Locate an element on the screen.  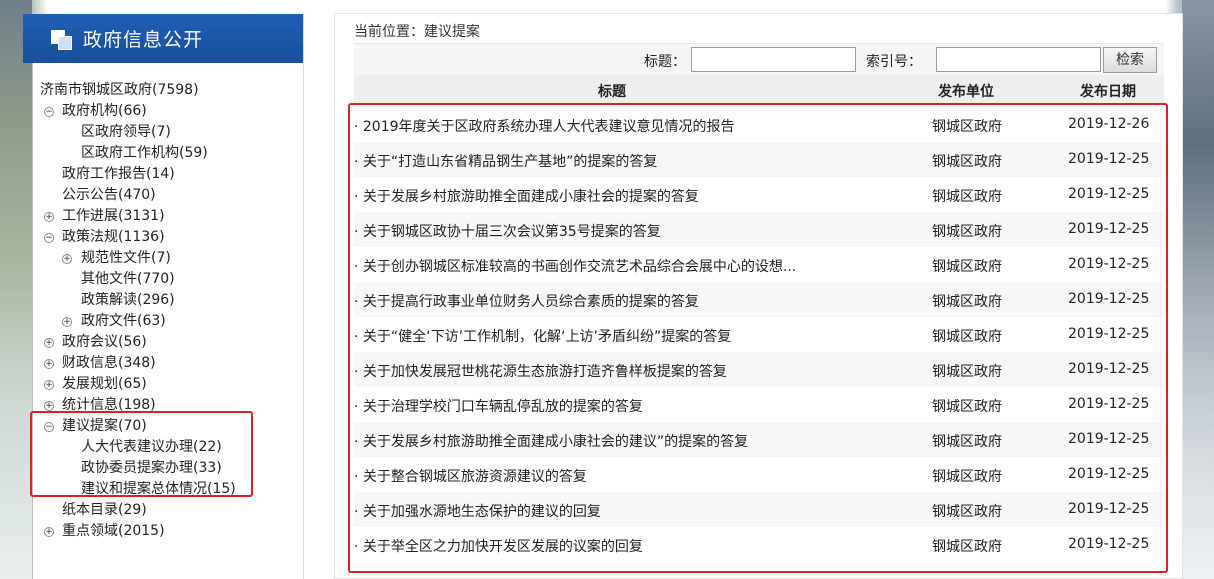
tree-item-label: 政府机构(66) is located at coordinates (104, 111).